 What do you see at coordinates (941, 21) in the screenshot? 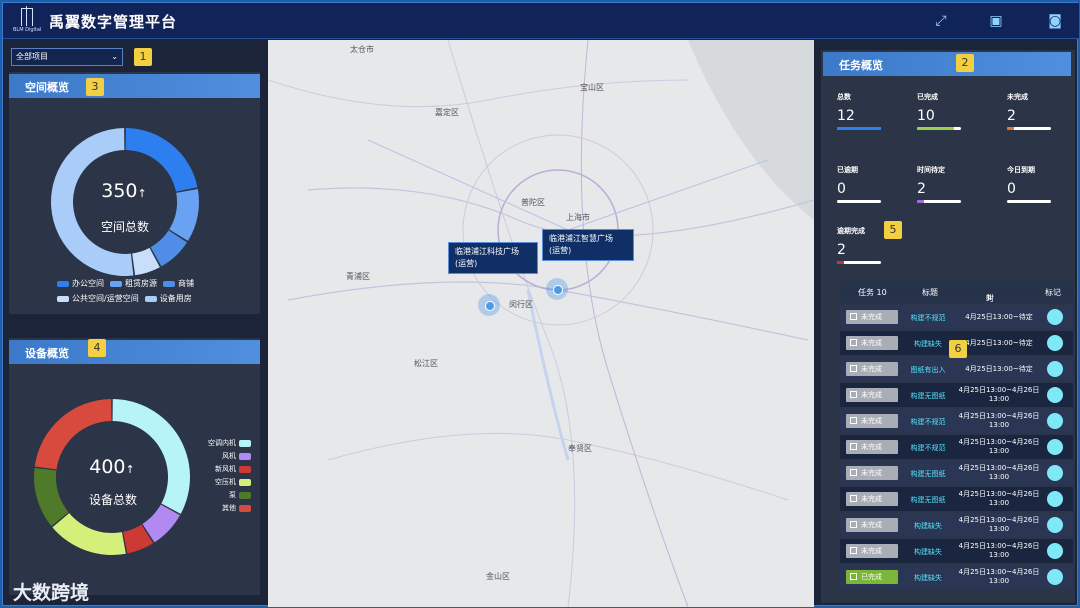
I see `fullscreen-icon: ⤢` at bounding box center [941, 21].